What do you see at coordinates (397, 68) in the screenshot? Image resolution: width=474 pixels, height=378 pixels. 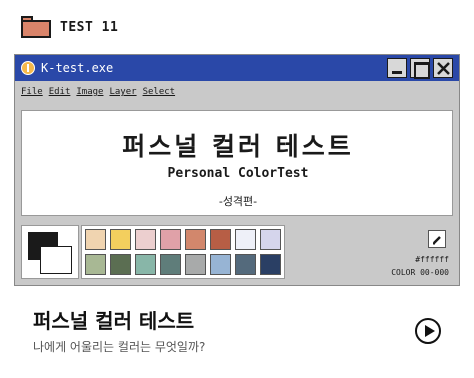 I see `minimize-icon` at bounding box center [397, 68].